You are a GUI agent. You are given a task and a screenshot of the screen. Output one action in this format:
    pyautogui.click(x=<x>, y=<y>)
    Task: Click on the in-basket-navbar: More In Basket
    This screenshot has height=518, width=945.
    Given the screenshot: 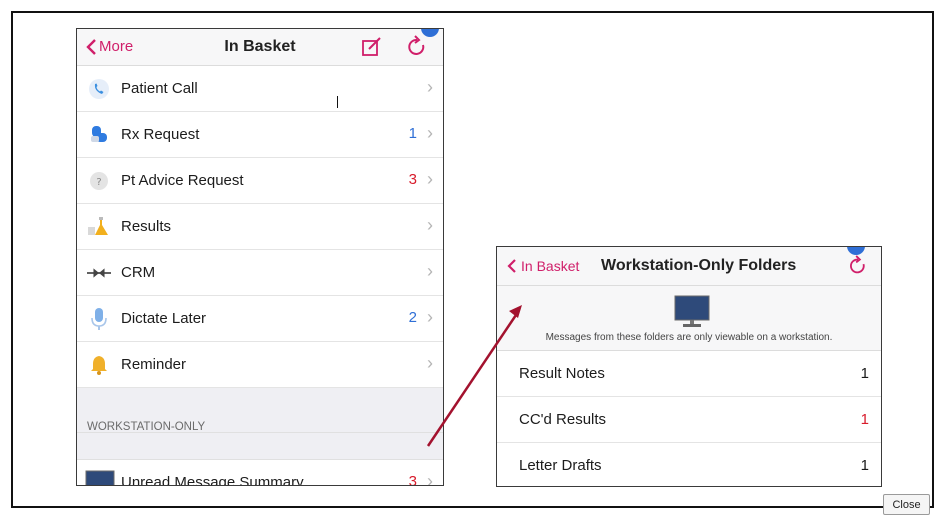 What is the action you would take?
    pyautogui.click(x=260, y=47)
    